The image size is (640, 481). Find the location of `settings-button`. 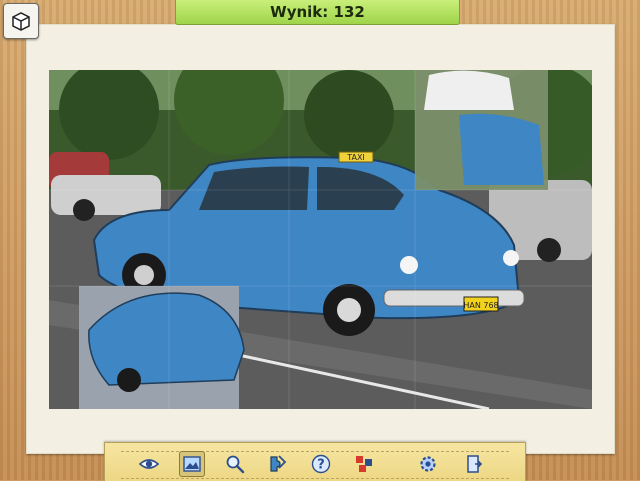

settings-button is located at coordinates (428, 464).